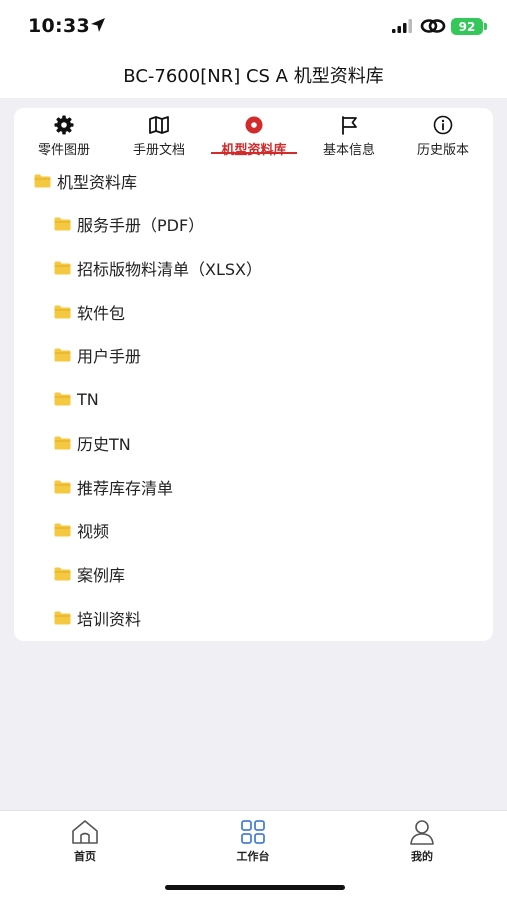 This screenshot has width=507, height=901. I want to click on tree-folder-label: 推荐库存清单, so click(125, 488).